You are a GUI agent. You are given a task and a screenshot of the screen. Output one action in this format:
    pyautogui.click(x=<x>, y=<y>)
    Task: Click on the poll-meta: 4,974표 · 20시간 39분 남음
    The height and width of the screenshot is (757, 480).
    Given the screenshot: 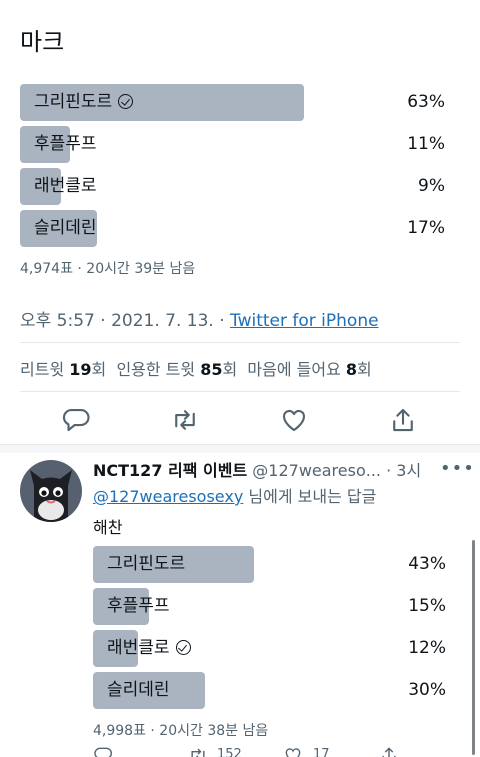 What is the action you would take?
    pyautogui.click(x=108, y=269)
    